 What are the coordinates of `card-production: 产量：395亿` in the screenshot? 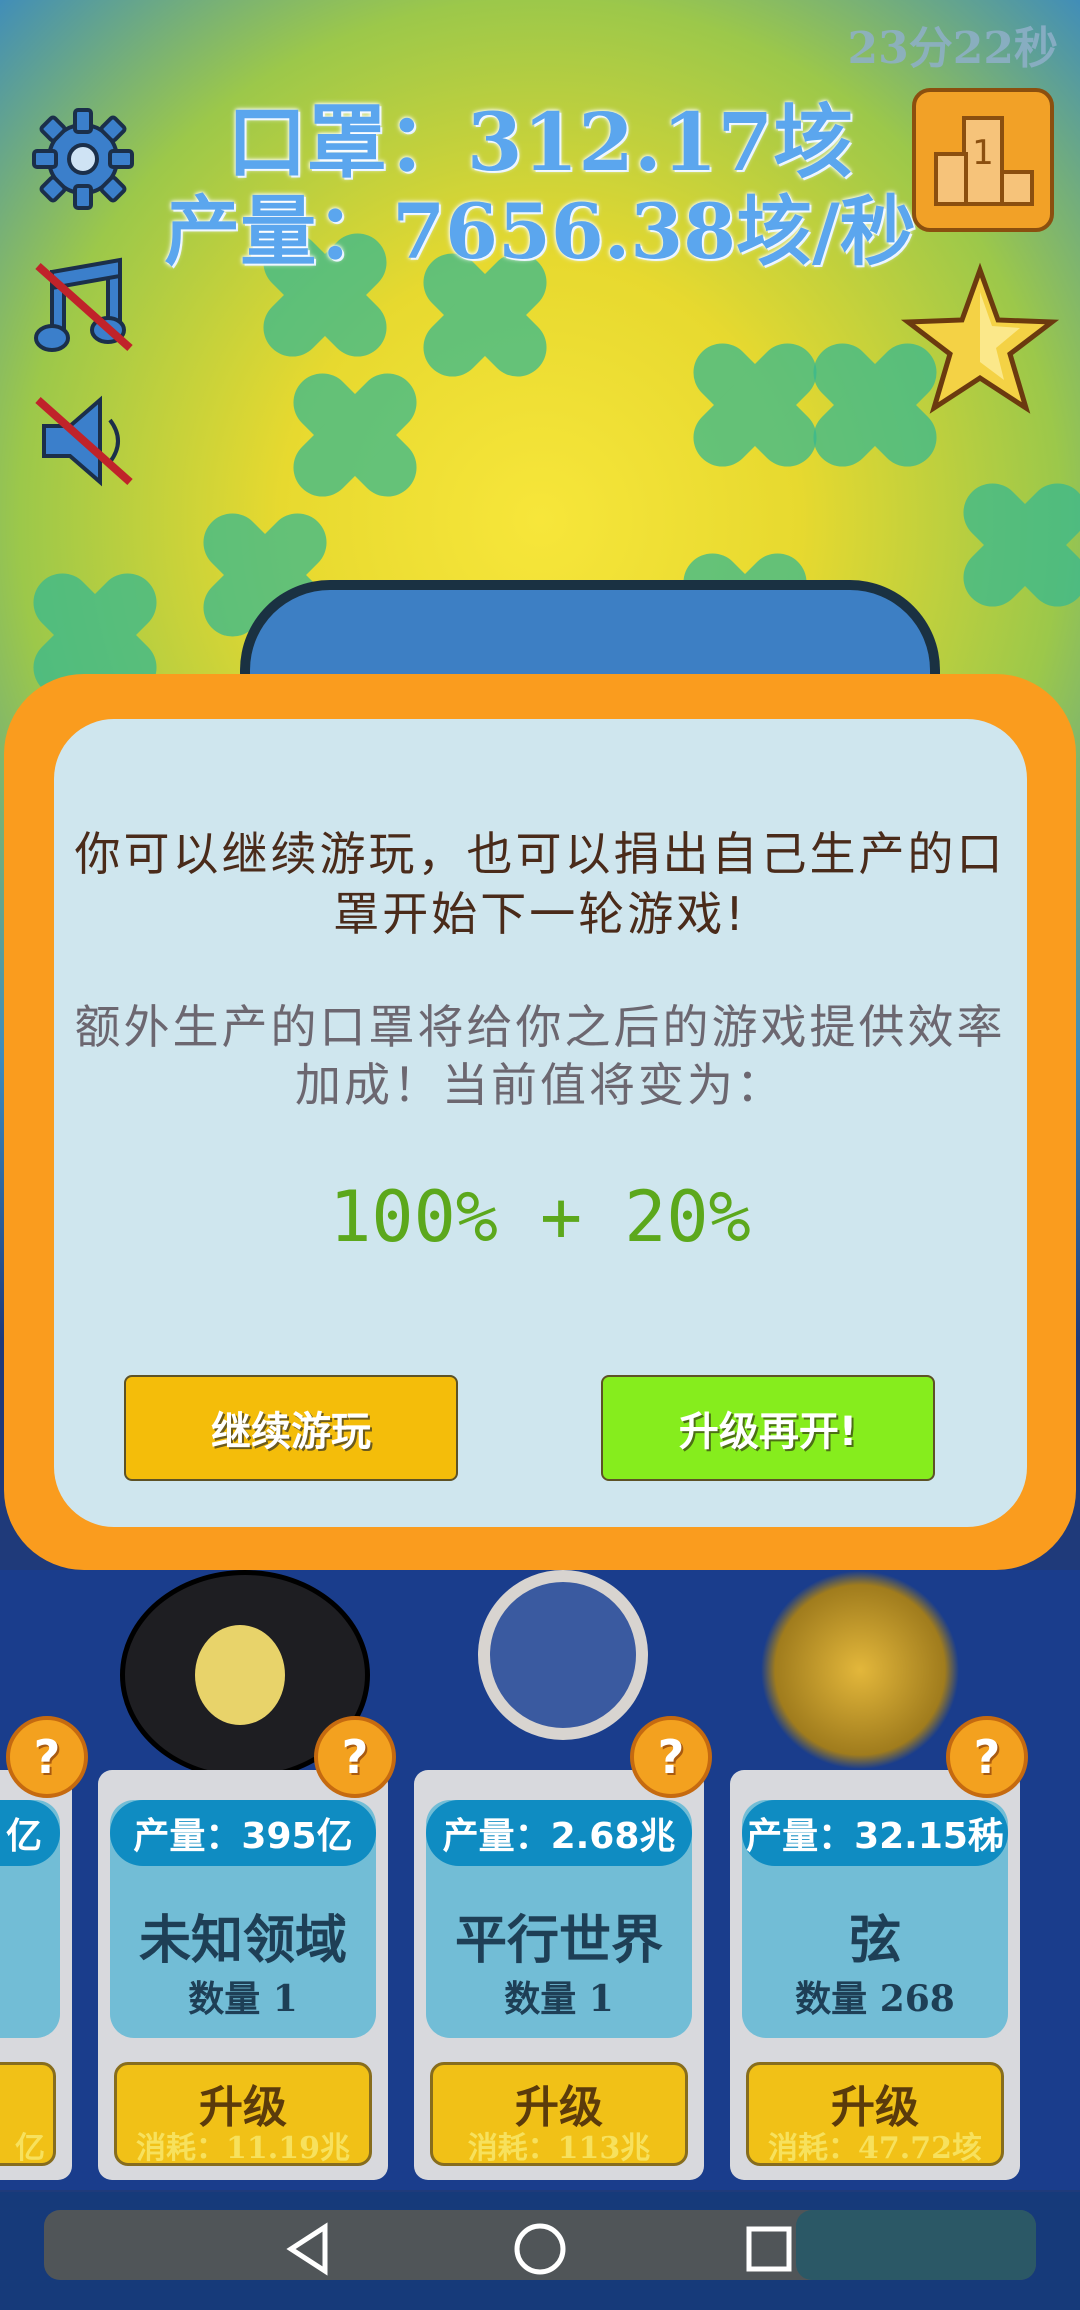 It's located at (243, 1833).